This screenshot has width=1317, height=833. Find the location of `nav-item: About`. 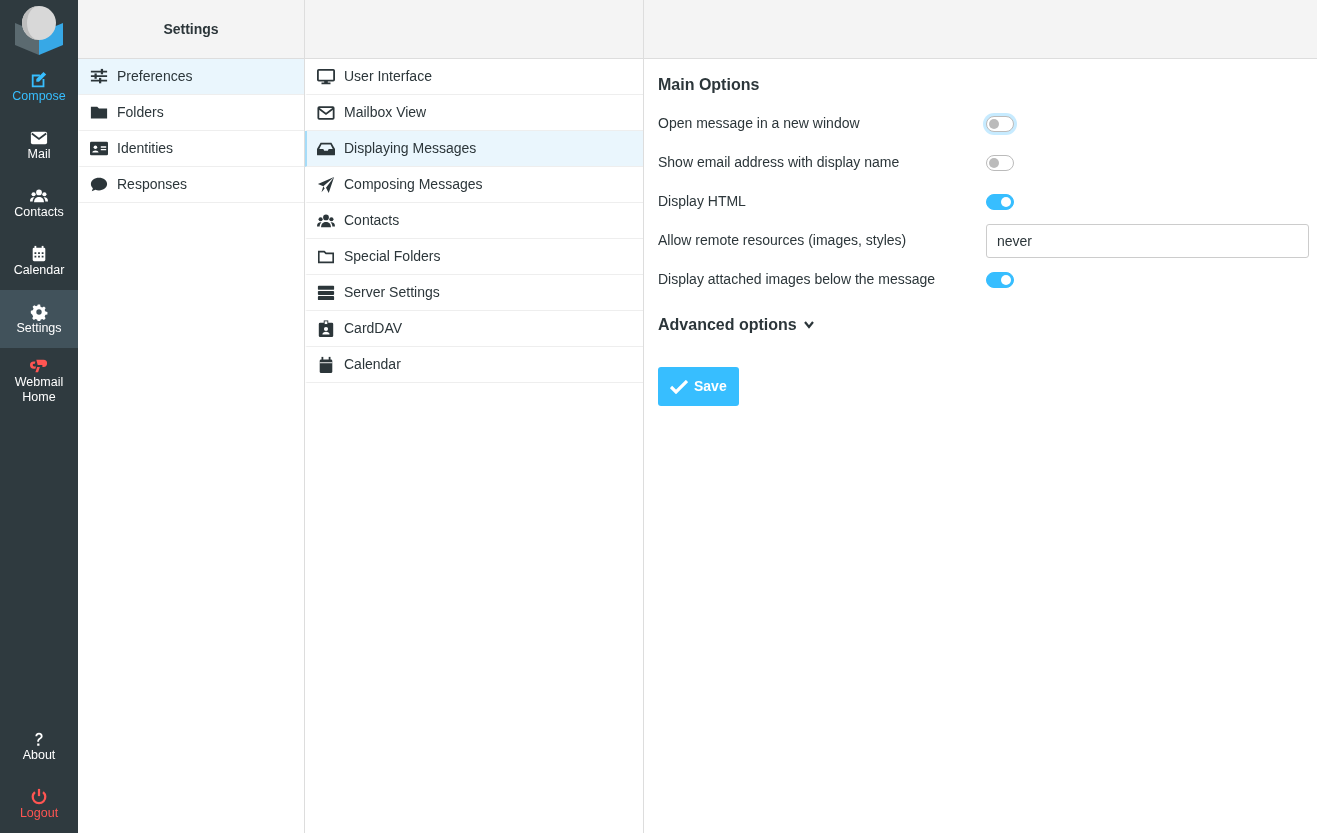

nav-item: About is located at coordinates (39, 746).